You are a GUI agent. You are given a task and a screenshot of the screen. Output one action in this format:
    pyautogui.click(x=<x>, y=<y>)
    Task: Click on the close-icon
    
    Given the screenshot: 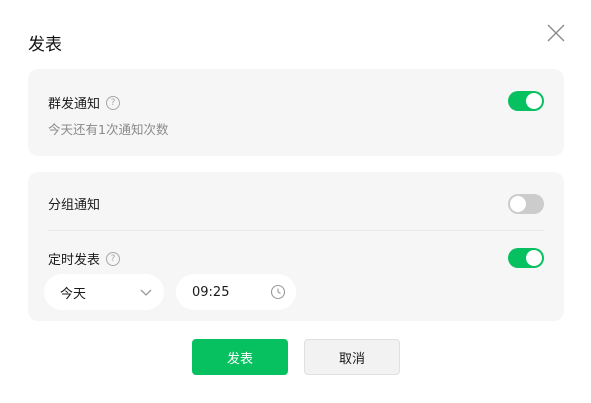 What is the action you would take?
    pyautogui.click(x=556, y=33)
    